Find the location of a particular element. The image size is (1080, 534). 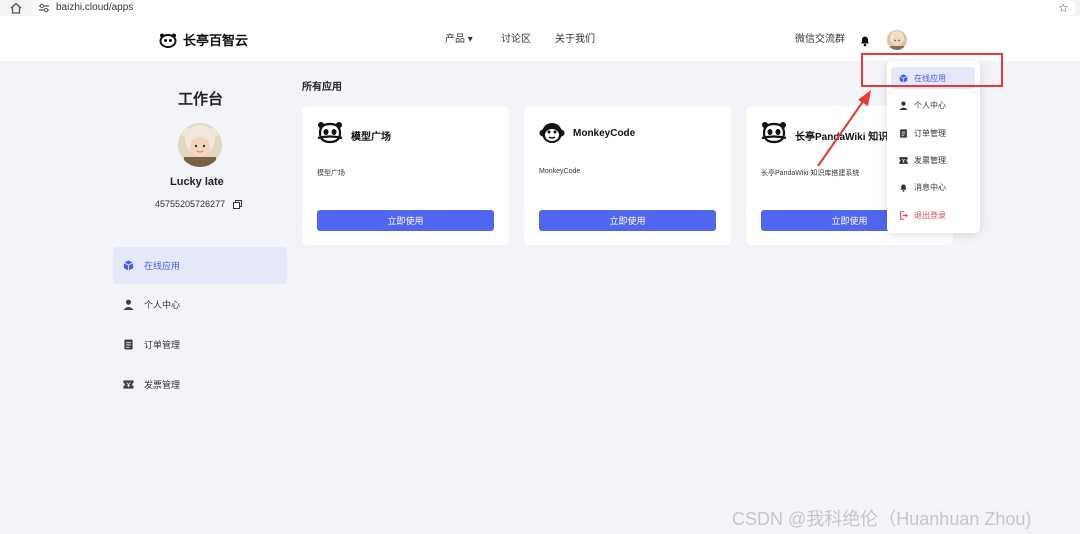

menu-item-invoices: 发票管理 is located at coordinates (933, 160).